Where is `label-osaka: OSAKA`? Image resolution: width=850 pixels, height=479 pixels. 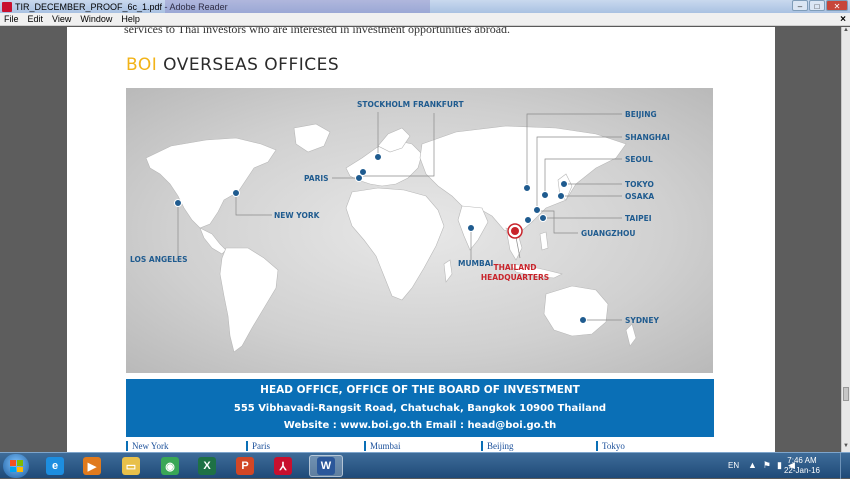
label-osaka: OSAKA is located at coordinates (639, 196).